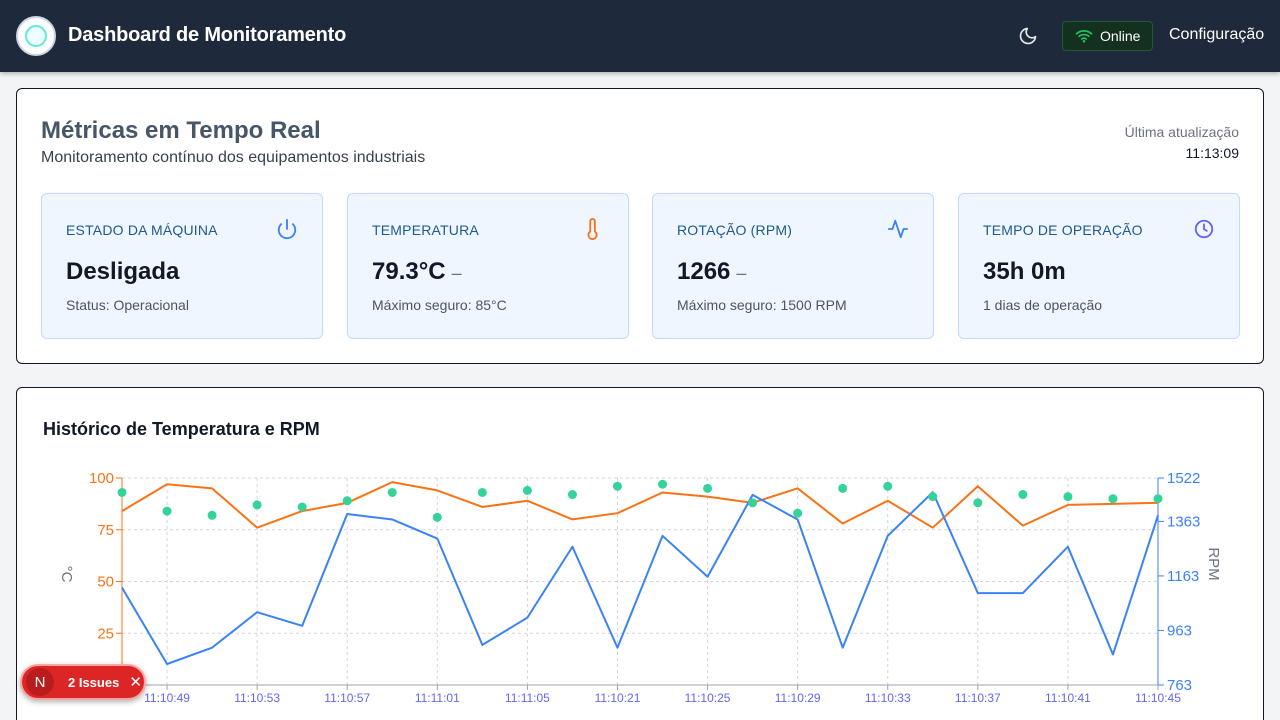 The width and height of the screenshot is (1280, 720). Describe the element at coordinates (1216, 35) in the screenshot. I see `config-link: Configuração` at that location.